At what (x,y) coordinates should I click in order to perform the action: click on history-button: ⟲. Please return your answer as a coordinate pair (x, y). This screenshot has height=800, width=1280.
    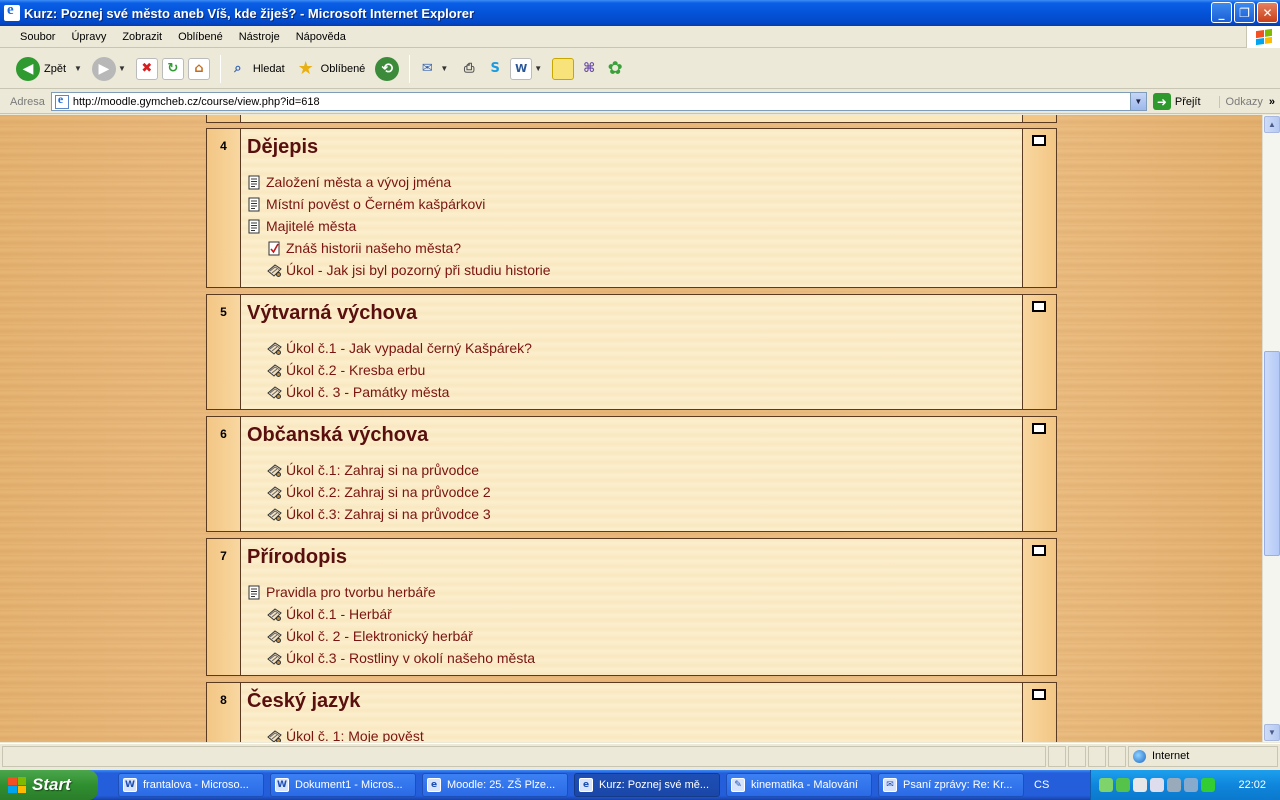
    Looking at the image, I should click on (387, 69).